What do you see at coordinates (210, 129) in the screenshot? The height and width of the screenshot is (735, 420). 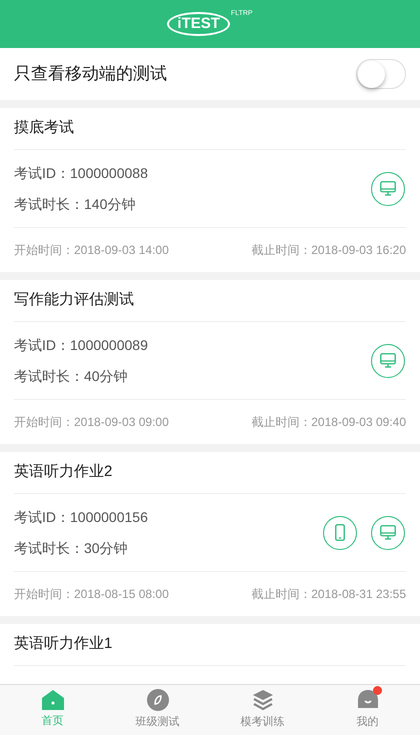 I see `exam-title: 摸底考试` at bounding box center [210, 129].